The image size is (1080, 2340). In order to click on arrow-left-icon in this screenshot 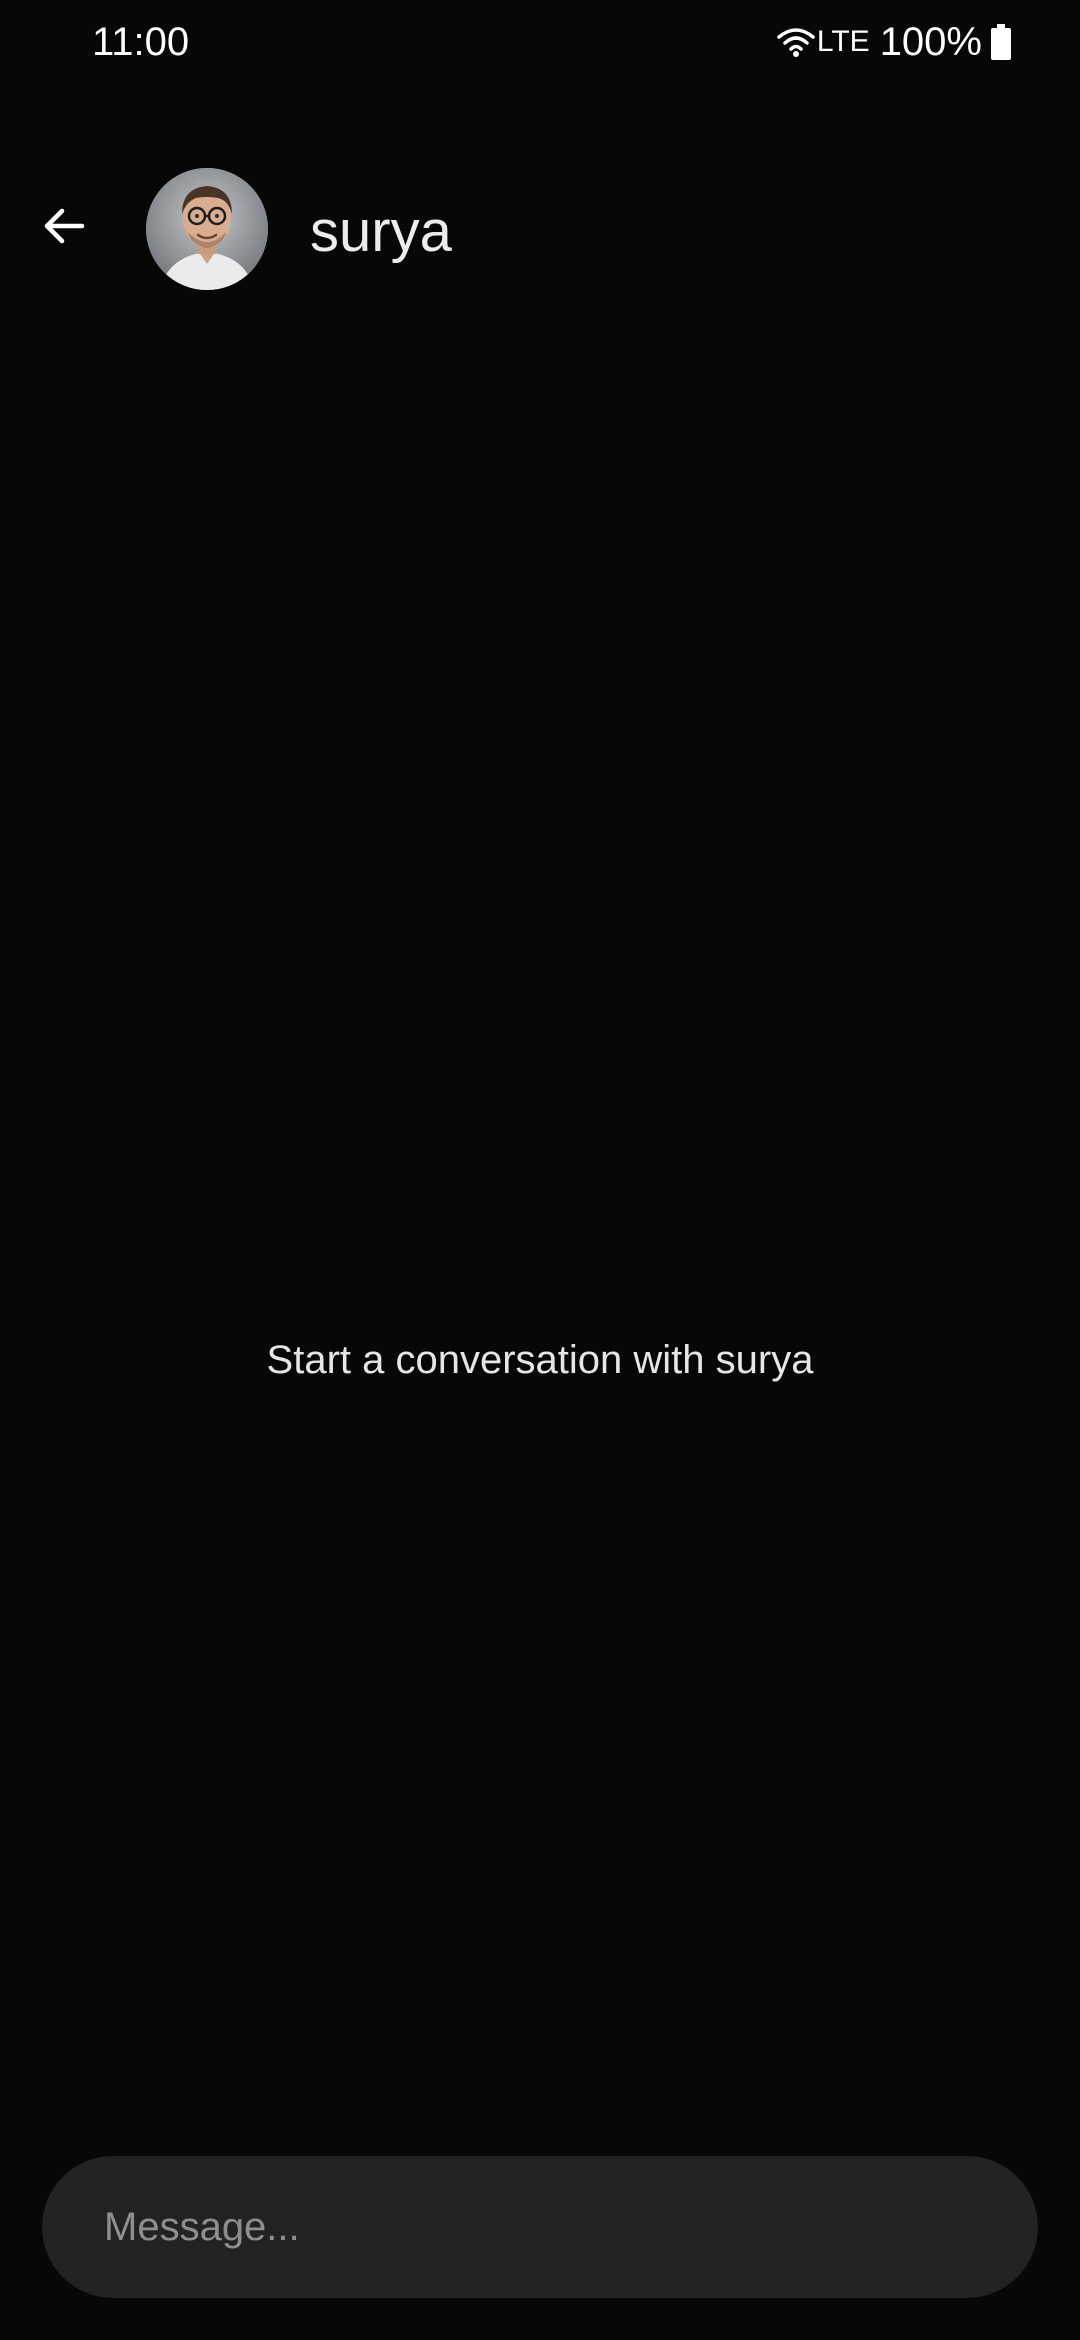, I will do `click(64, 226)`.